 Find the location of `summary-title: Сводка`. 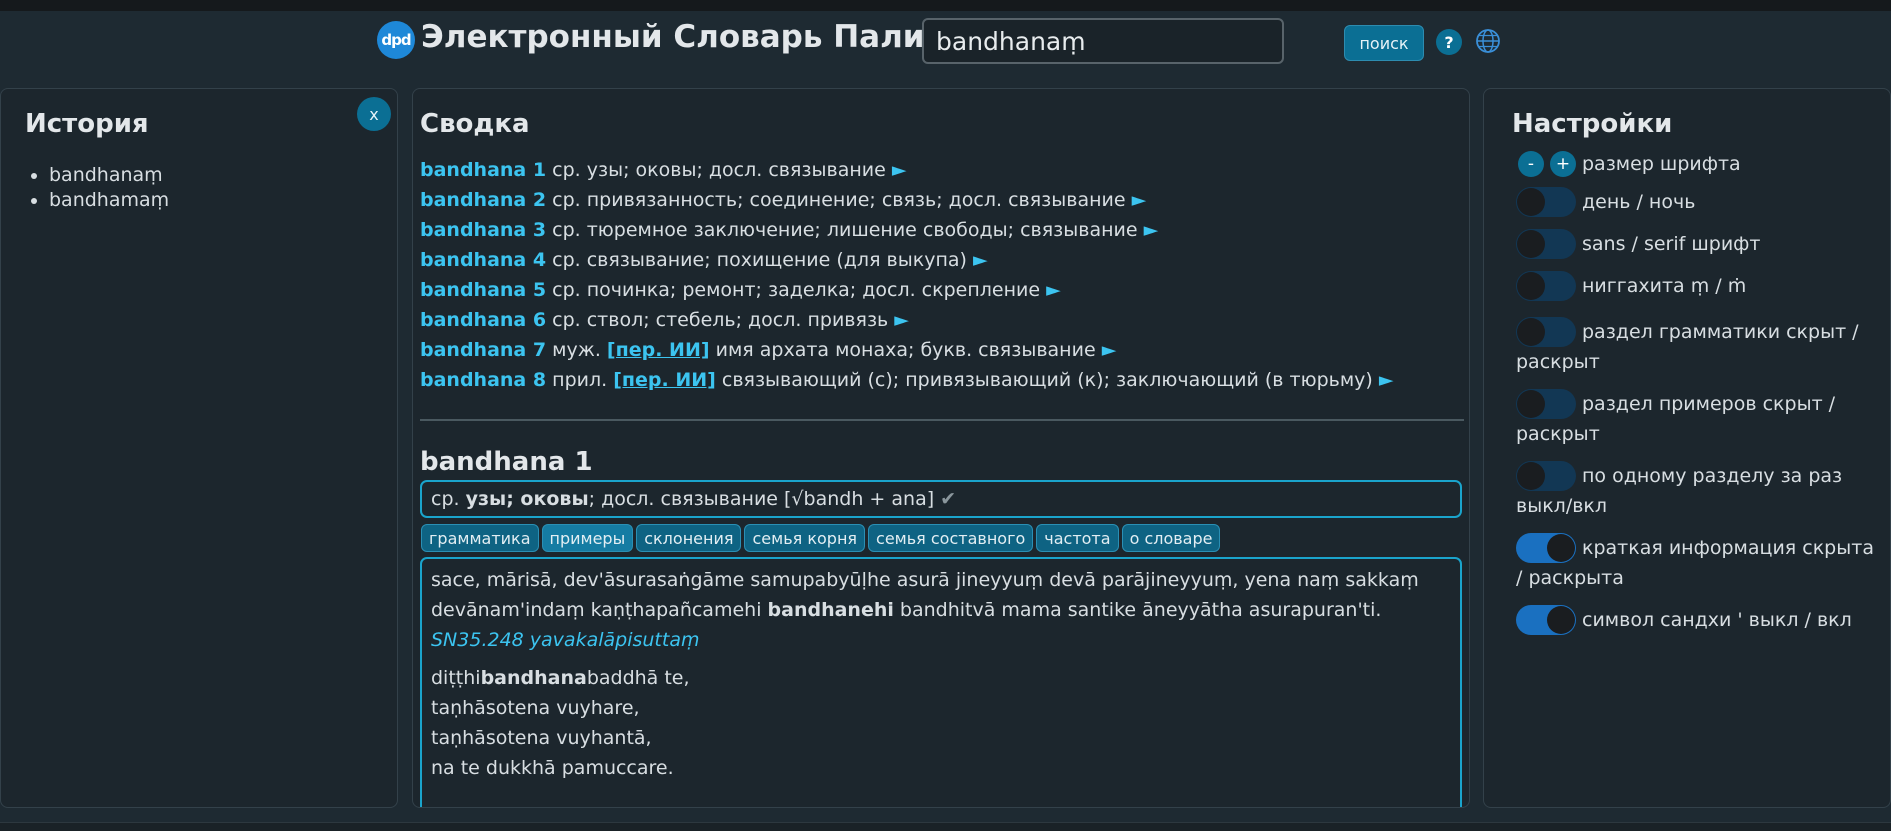

summary-title: Сводка is located at coordinates (475, 124).